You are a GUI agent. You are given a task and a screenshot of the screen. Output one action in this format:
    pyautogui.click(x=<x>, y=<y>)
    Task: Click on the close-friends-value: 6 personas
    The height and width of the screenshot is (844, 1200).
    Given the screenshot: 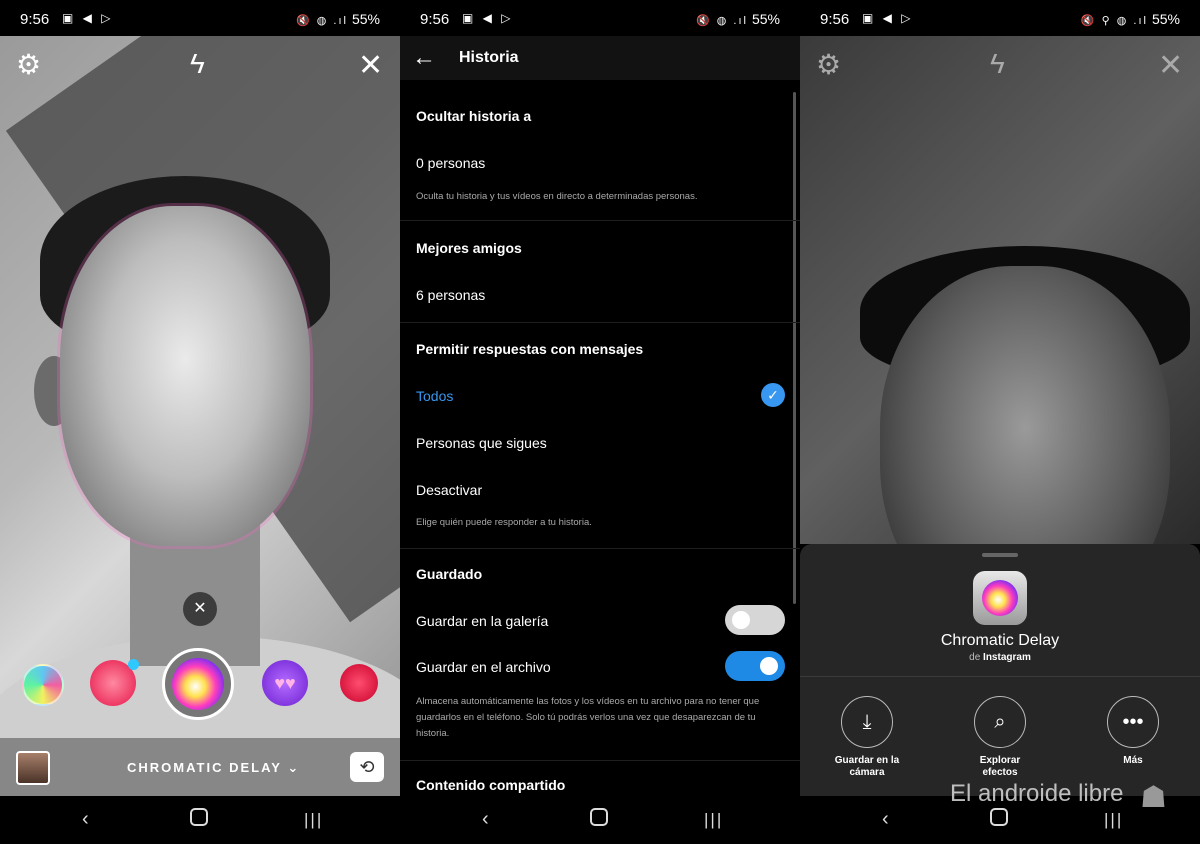 What is the action you would take?
    pyautogui.click(x=450, y=295)
    